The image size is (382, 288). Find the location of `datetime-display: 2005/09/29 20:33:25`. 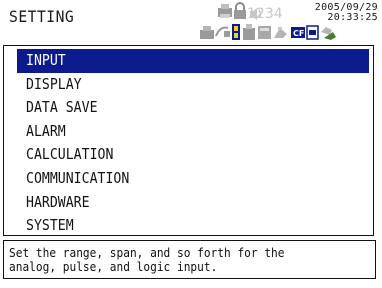

datetime-display: 2005/09/29 20:33:25 is located at coordinates (346, 13).